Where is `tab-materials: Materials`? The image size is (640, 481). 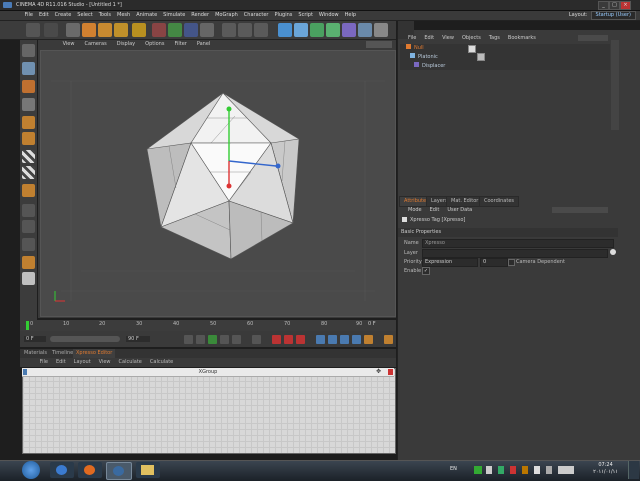
tab-materials: Materials is located at coordinates (35, 353).